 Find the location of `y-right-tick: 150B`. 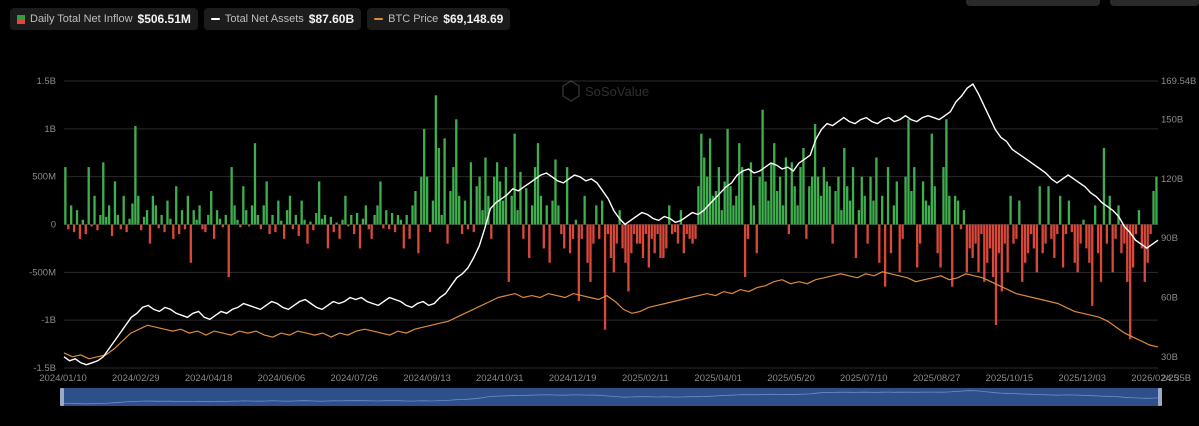

y-right-tick: 150B is located at coordinates (1172, 120).